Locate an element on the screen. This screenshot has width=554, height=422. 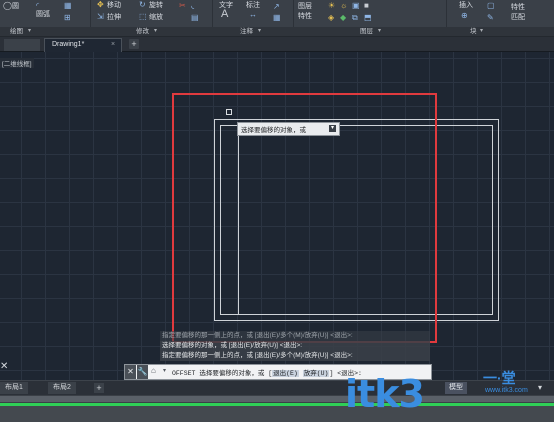
modify-panel: ✥ 移动 ⇲ 拉伸 ↻ 旋转 ⬚ 缩放 ✂ ◟ ▤ is located at coordinates (152, 13).